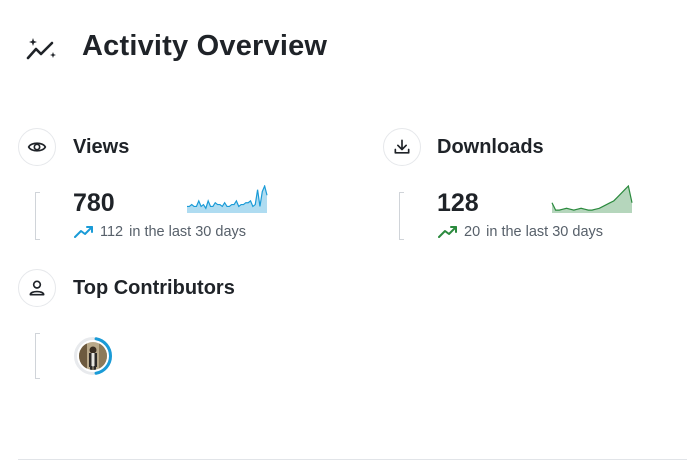 Image resolution: width=687 pixels, height=466 pixels. I want to click on download-icon, so click(402, 146).